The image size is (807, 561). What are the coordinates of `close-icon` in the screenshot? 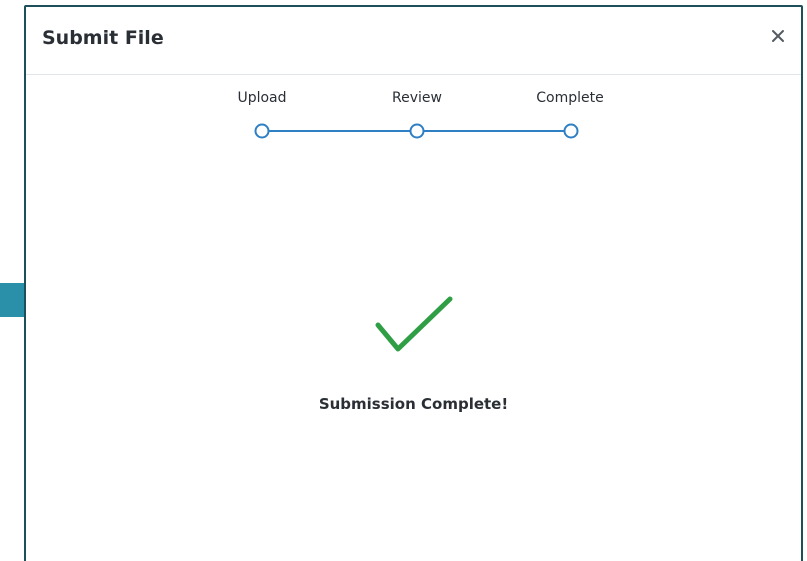 It's located at (778, 36).